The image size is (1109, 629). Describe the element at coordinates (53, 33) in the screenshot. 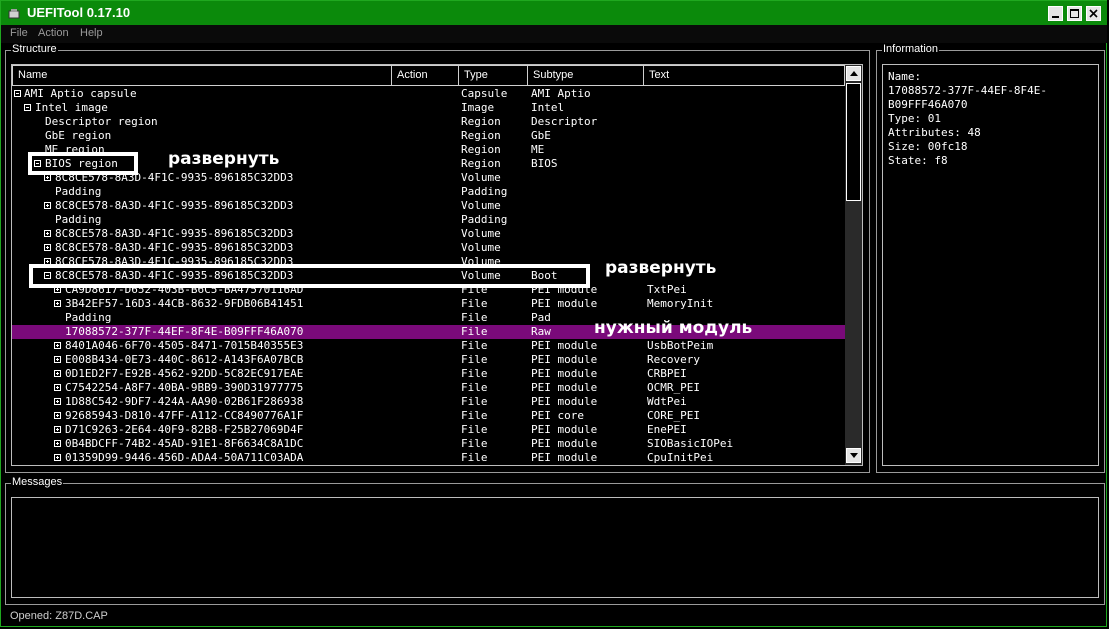

I see `menu-action: Action` at that location.